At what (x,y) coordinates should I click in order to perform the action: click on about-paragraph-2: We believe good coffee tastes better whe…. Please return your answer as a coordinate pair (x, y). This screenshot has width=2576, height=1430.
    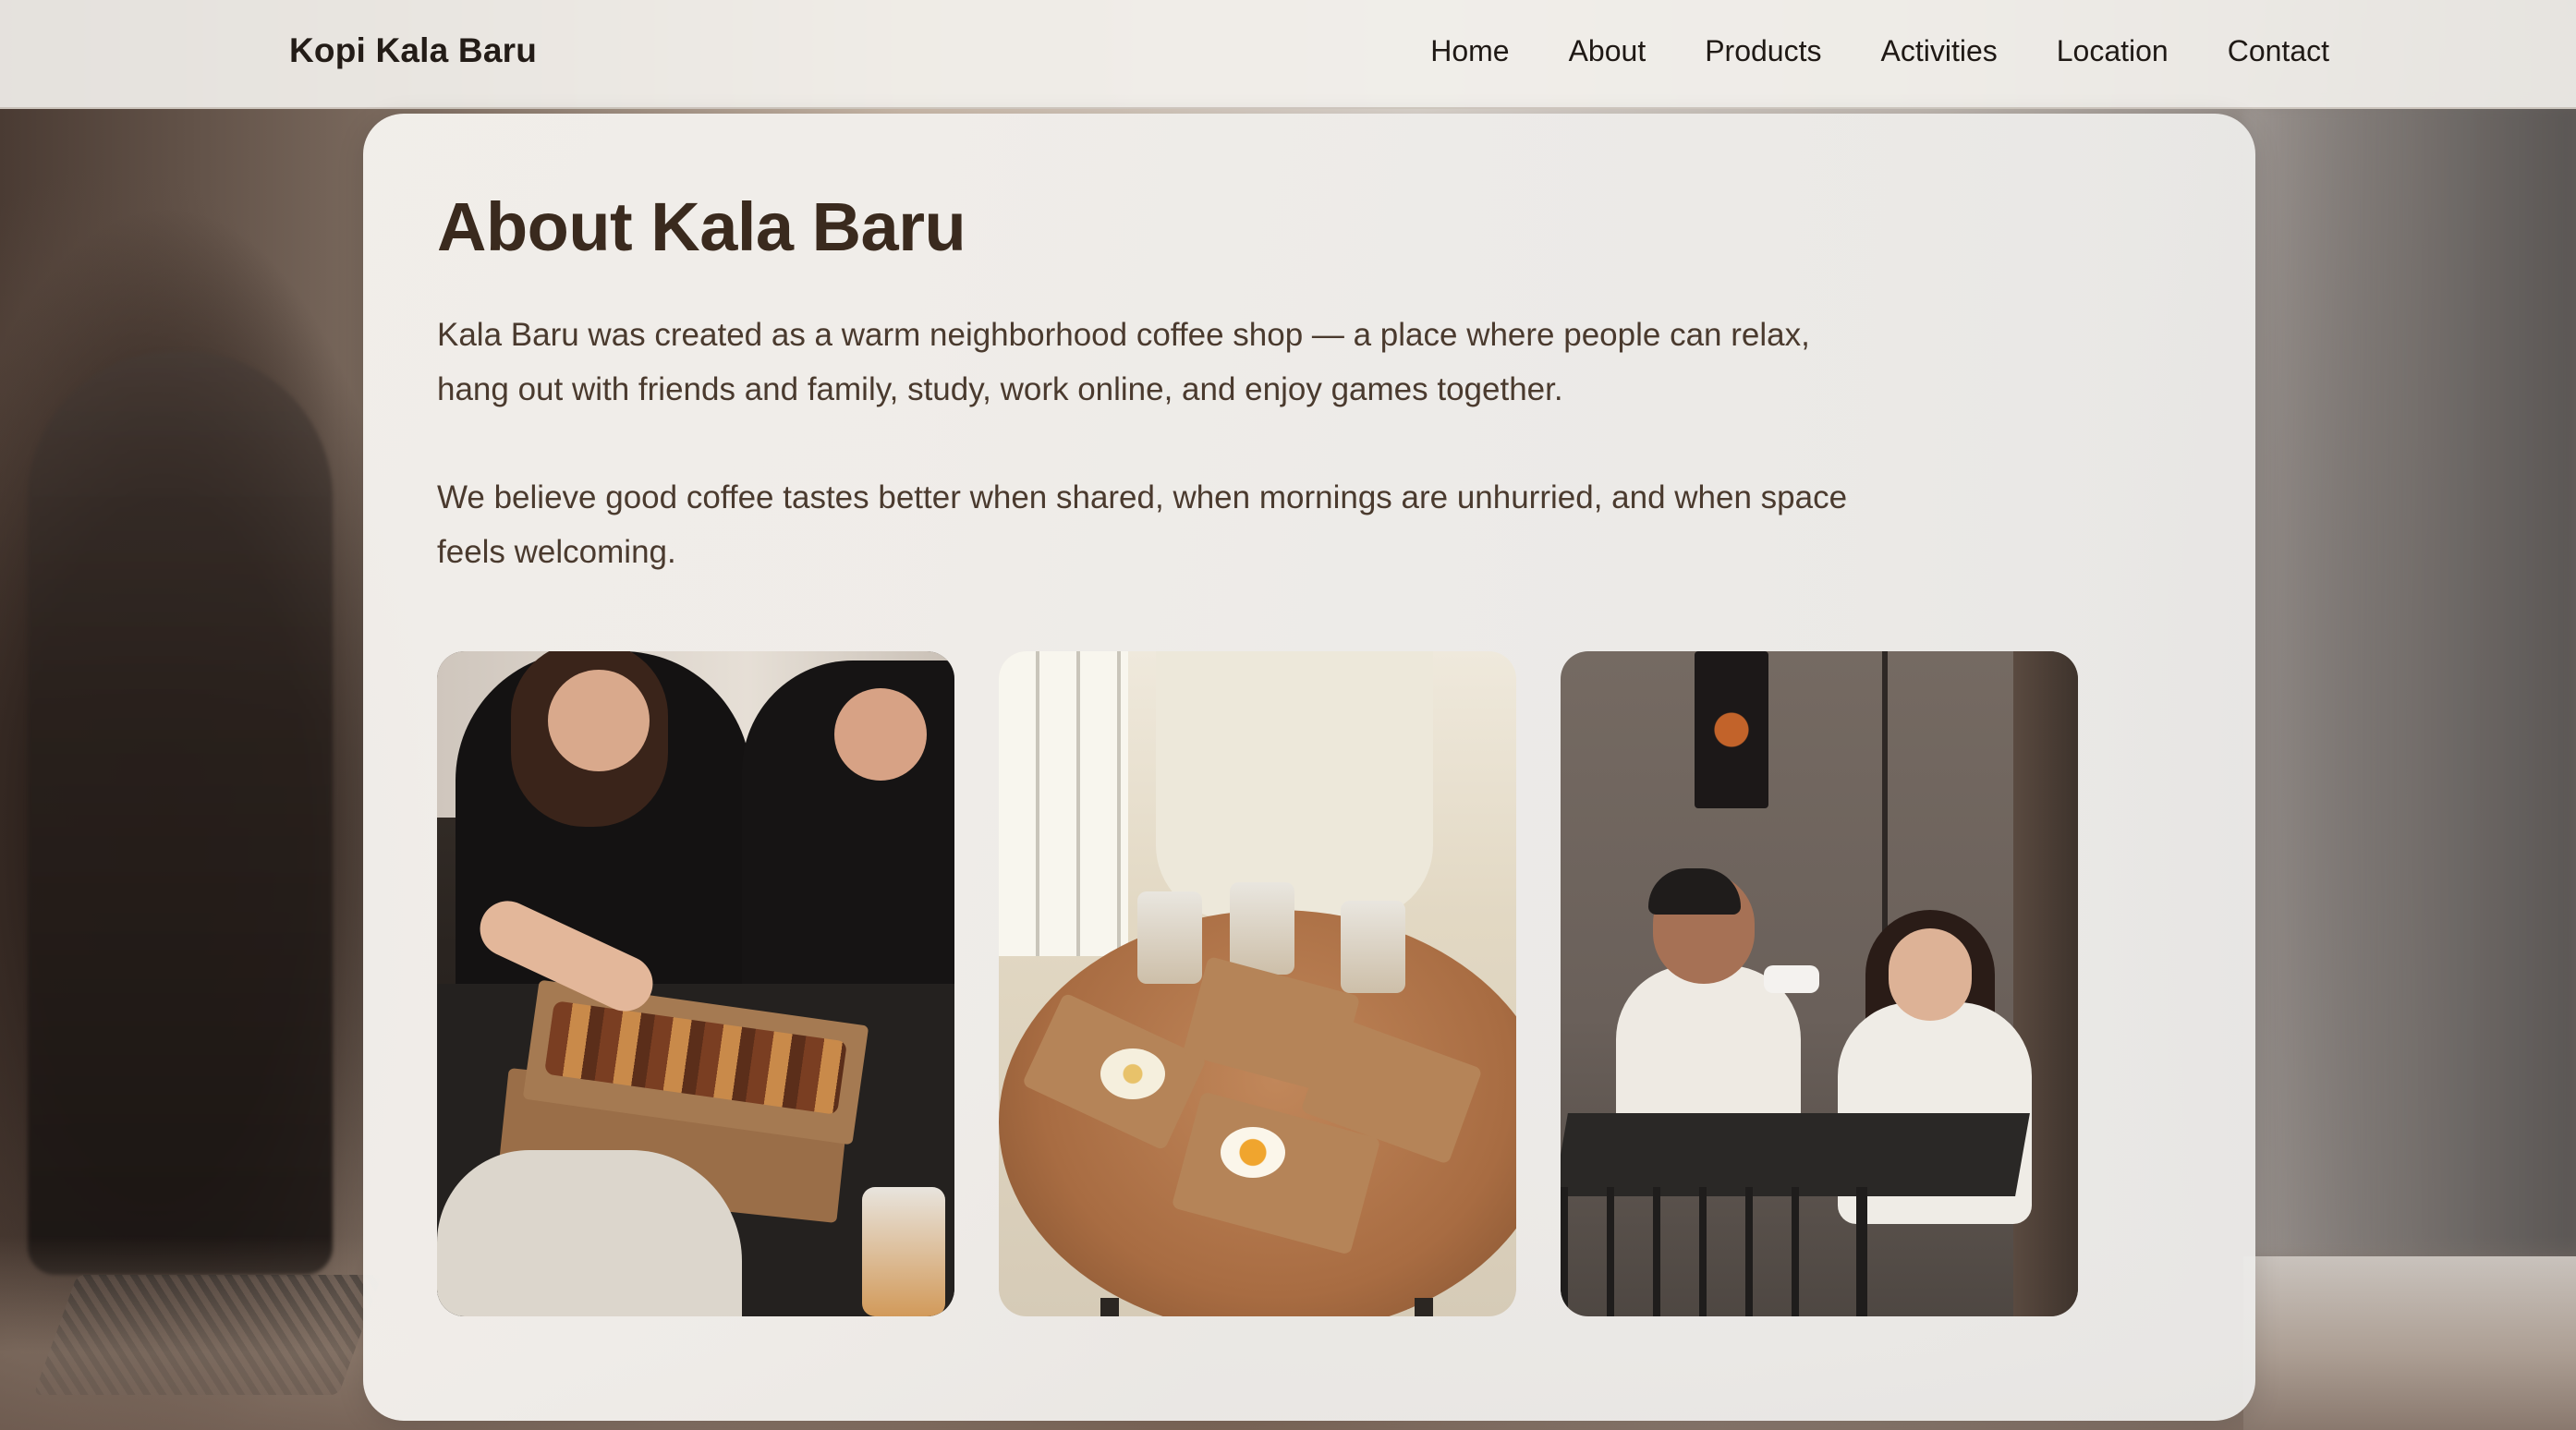
    Looking at the image, I should click on (1142, 524).